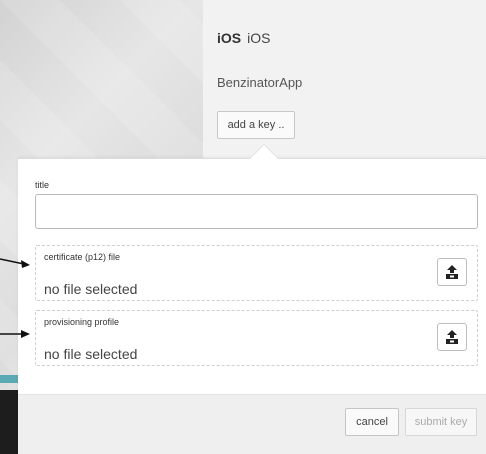  I want to click on certificate-upload-button, so click(452, 272).